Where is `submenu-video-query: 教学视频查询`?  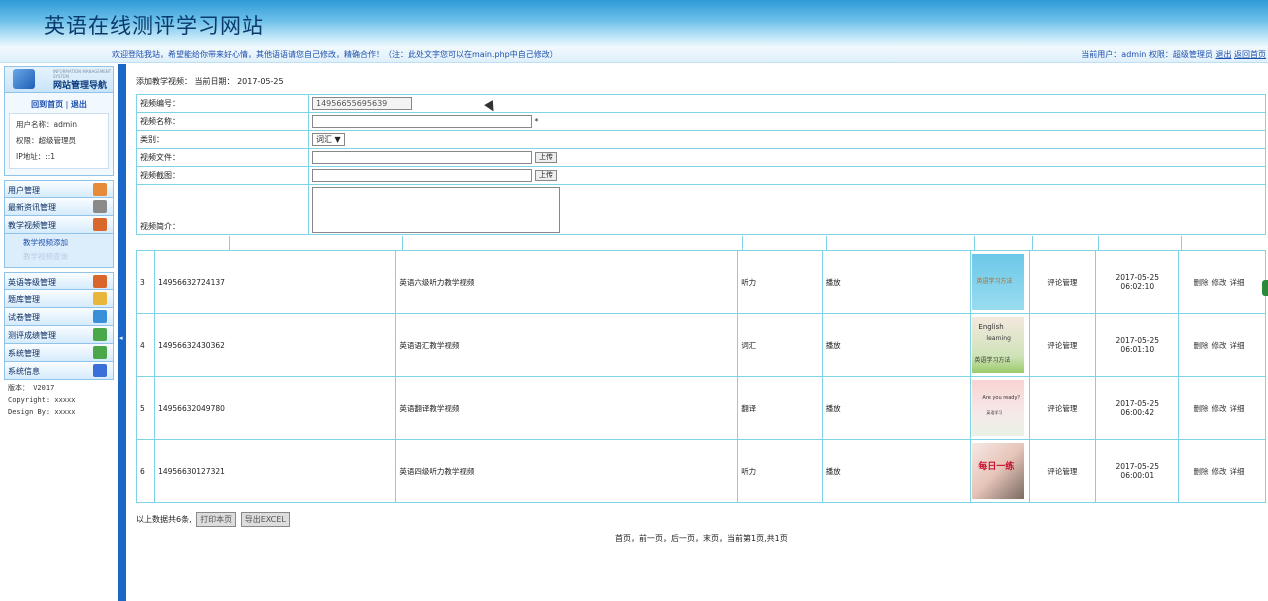
submenu-video-query: 教学视频查询 is located at coordinates (68, 257).